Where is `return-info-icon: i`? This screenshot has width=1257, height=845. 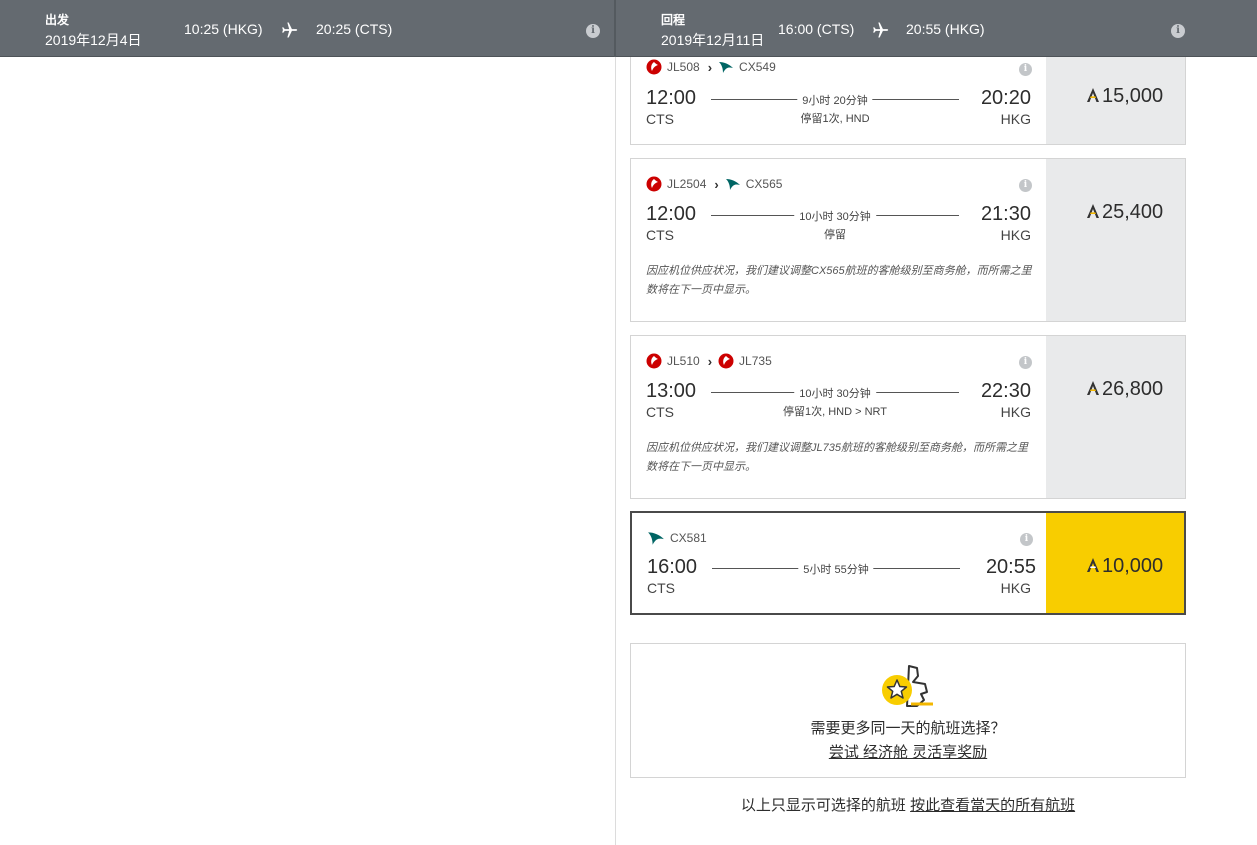
return-info-icon: i is located at coordinates (1178, 31).